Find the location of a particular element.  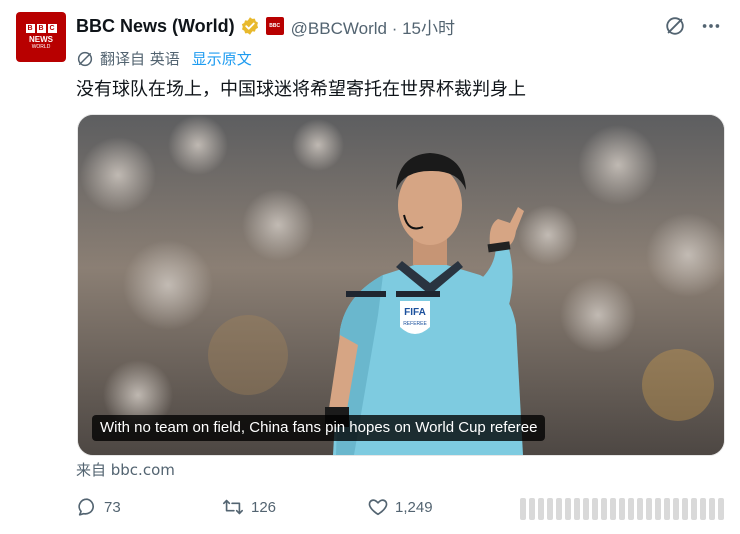

avatar-world-text: WORLD is located at coordinates (41, 47).